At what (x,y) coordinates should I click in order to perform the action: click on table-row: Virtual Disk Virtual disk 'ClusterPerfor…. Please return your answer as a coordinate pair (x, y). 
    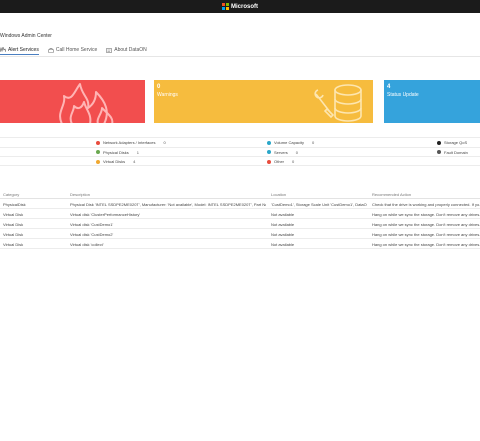
    Looking at the image, I should click on (240, 214).